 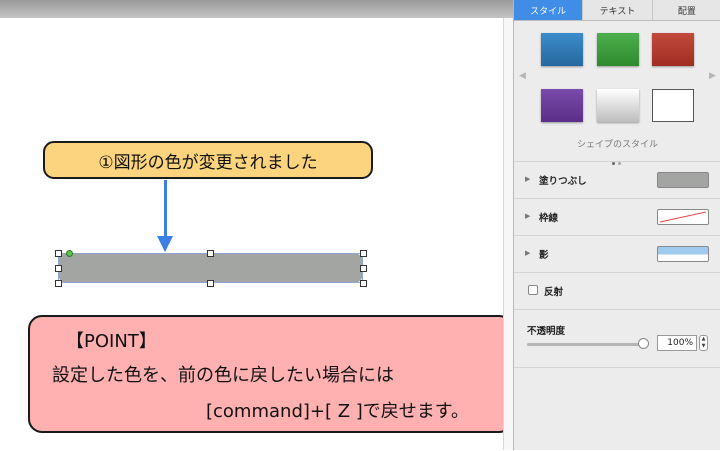 What do you see at coordinates (617, 253) in the screenshot?
I see `shadow-row: ▶ 影` at bounding box center [617, 253].